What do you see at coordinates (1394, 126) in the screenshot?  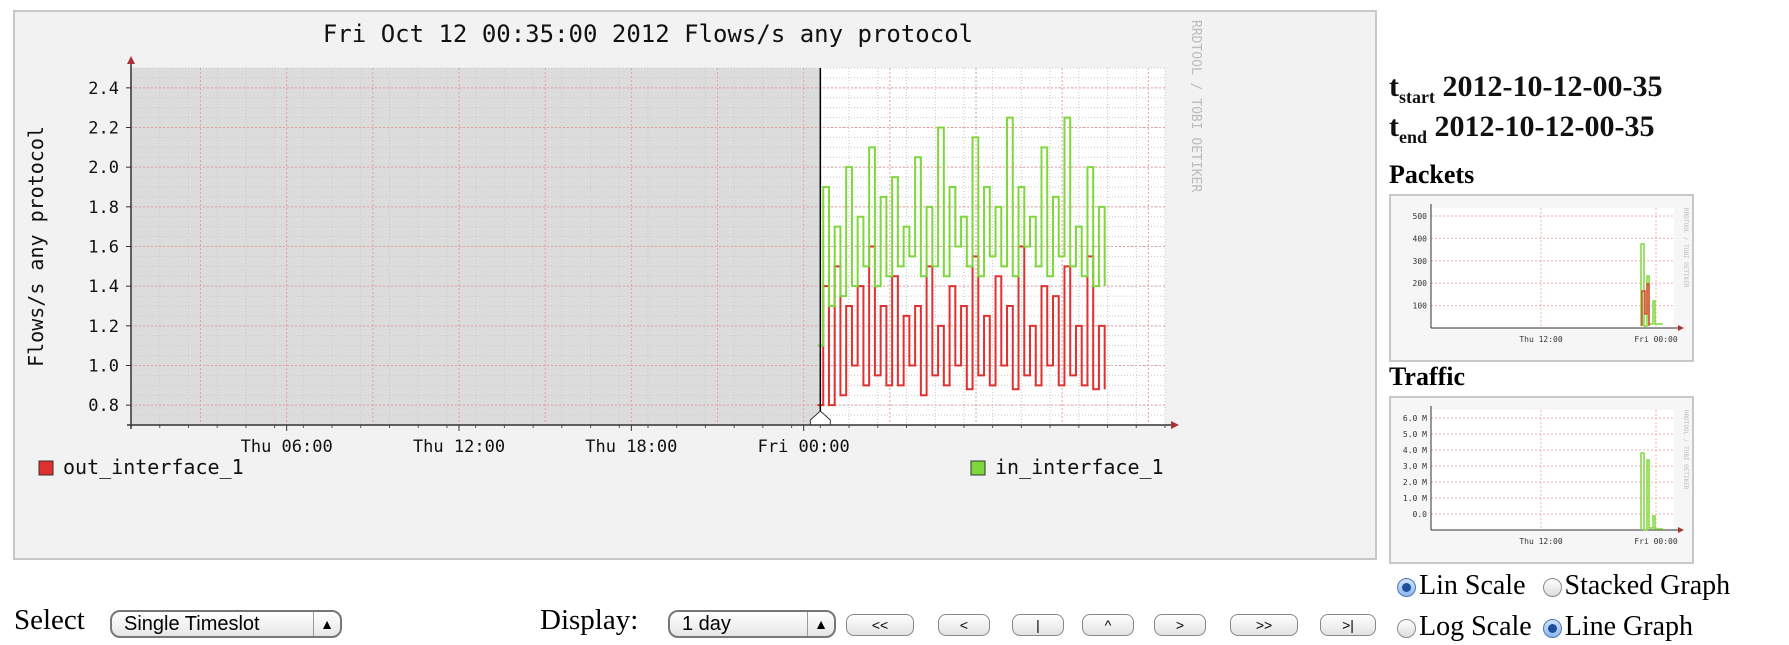 I see `tend-label: t` at bounding box center [1394, 126].